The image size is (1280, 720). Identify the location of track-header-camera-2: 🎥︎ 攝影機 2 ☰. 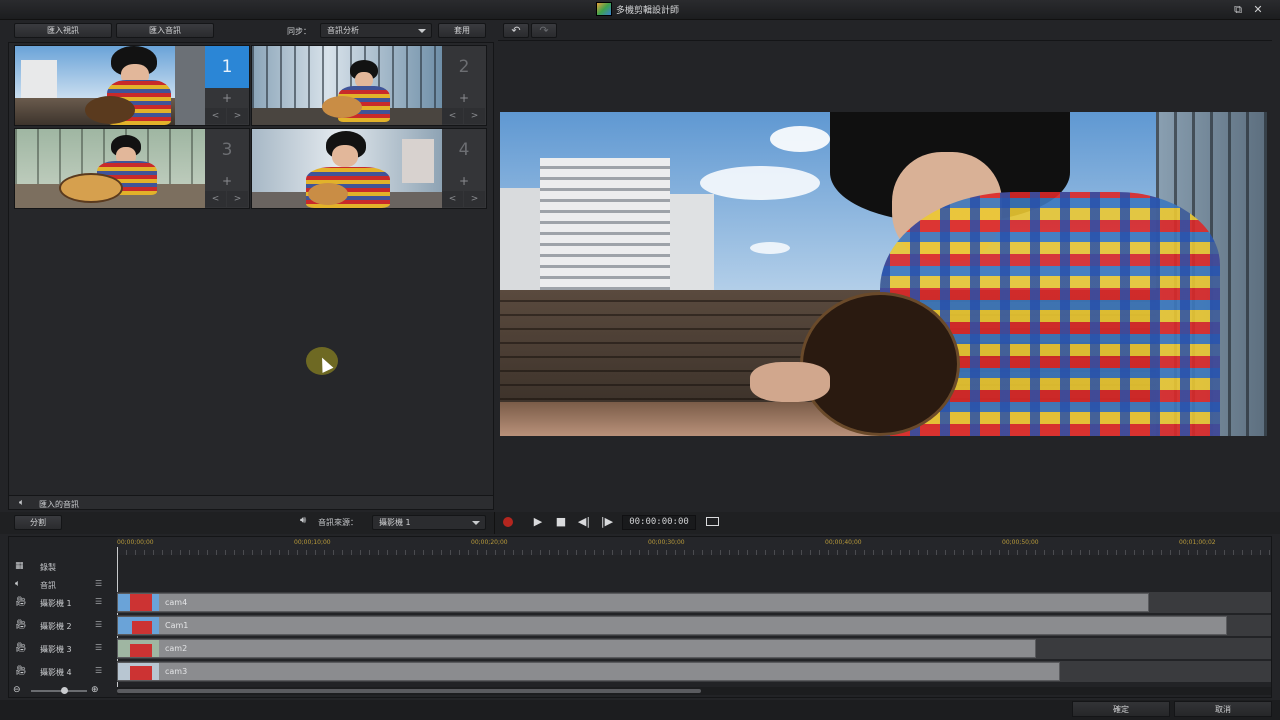
(62, 626).